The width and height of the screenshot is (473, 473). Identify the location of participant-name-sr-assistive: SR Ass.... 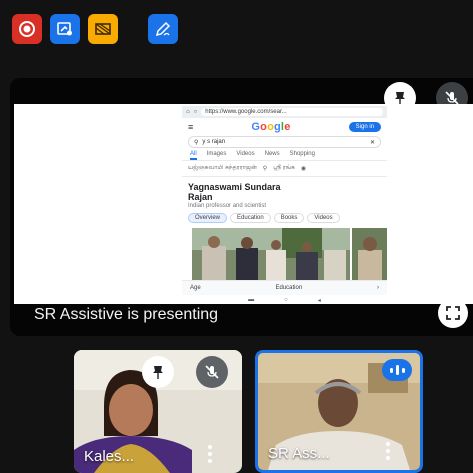
(299, 453).